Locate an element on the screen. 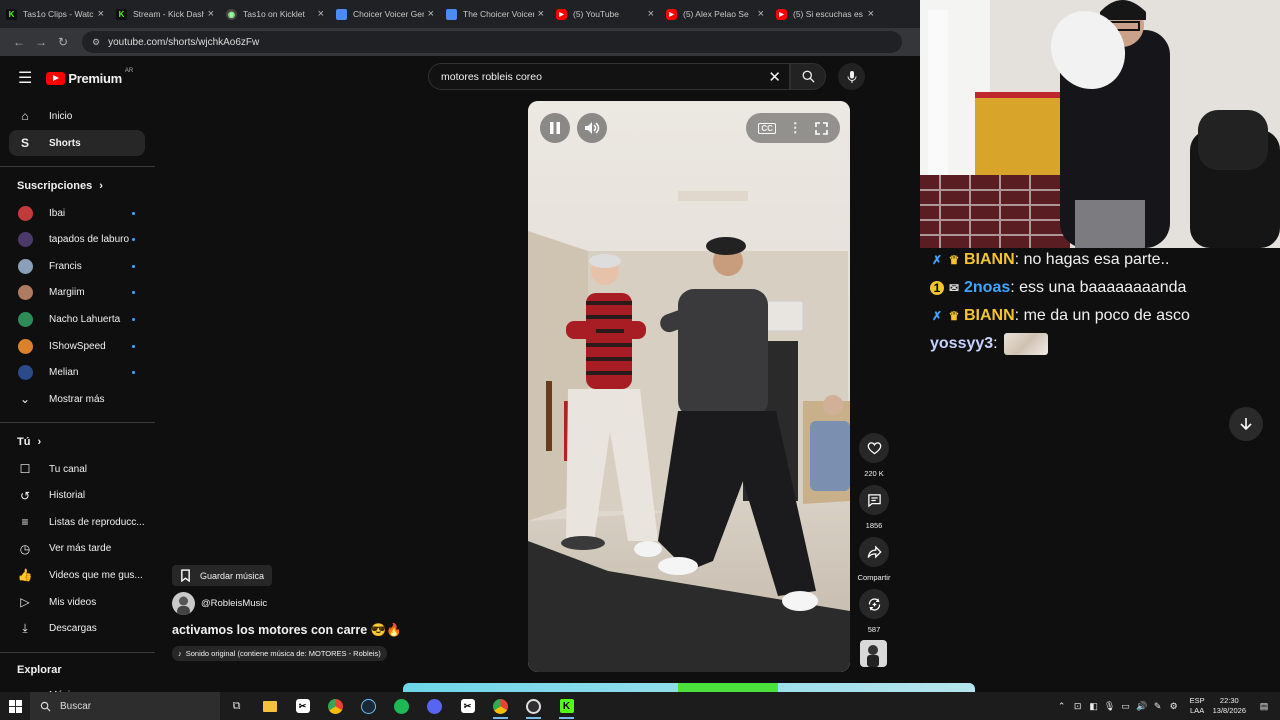 This screenshot has width=1280, height=720. sidebar-item-subscription: Ibai is located at coordinates (77, 213).